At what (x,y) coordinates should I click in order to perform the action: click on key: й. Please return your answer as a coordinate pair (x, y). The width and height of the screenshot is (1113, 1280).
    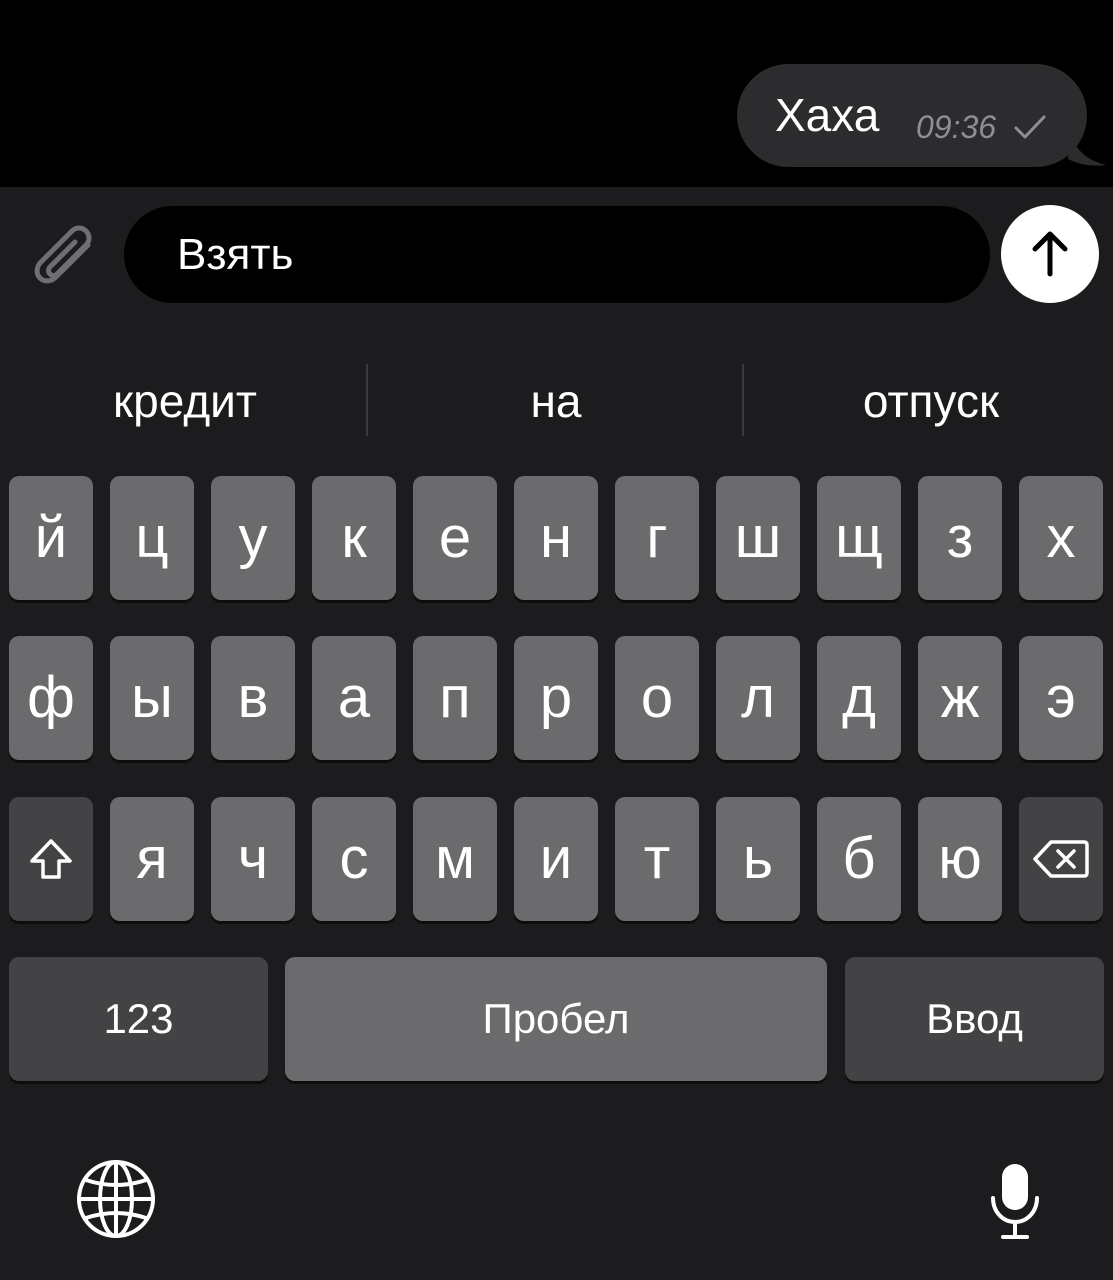
    Looking at the image, I should click on (51, 538).